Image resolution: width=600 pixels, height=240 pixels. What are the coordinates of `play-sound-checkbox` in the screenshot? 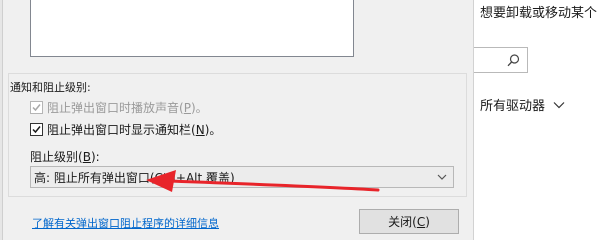 It's located at (36, 107).